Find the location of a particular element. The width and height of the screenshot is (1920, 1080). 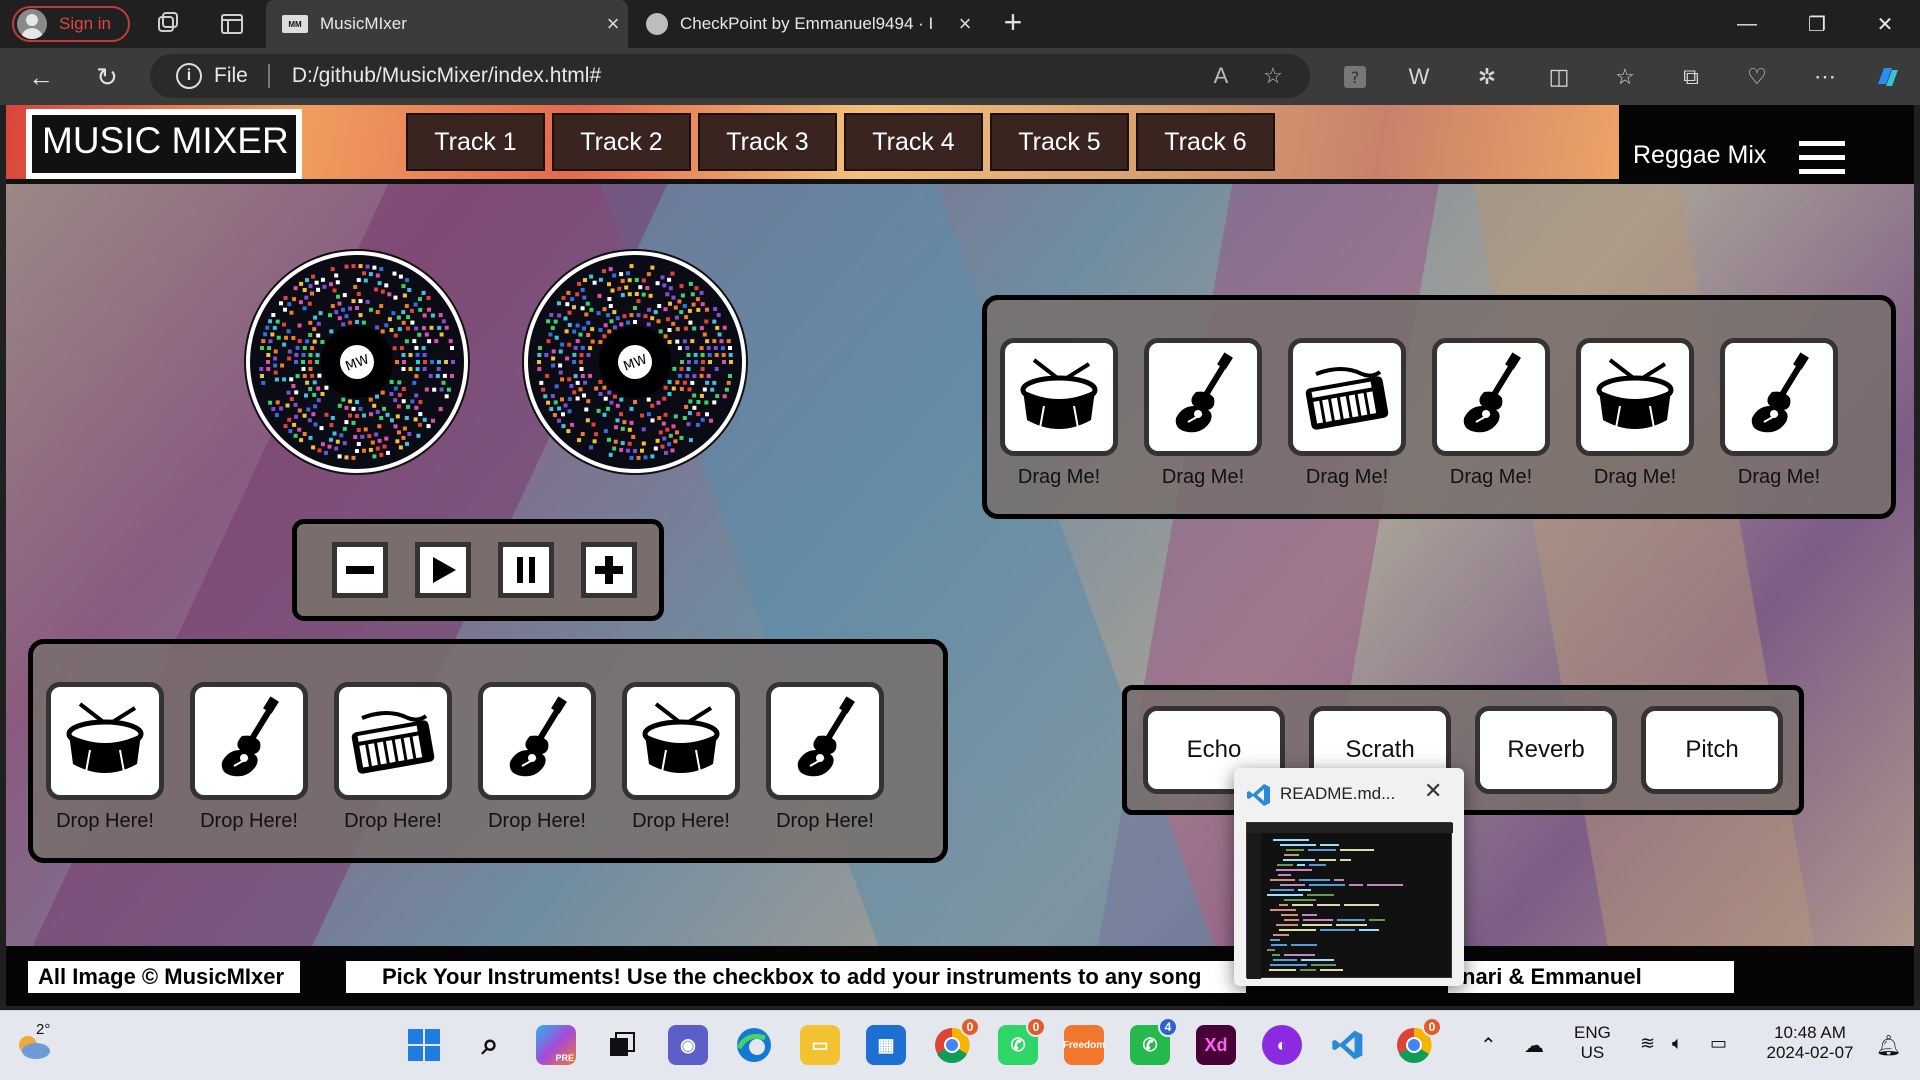

extensions-puzzle-icon: ✲ is located at coordinates (1487, 77).